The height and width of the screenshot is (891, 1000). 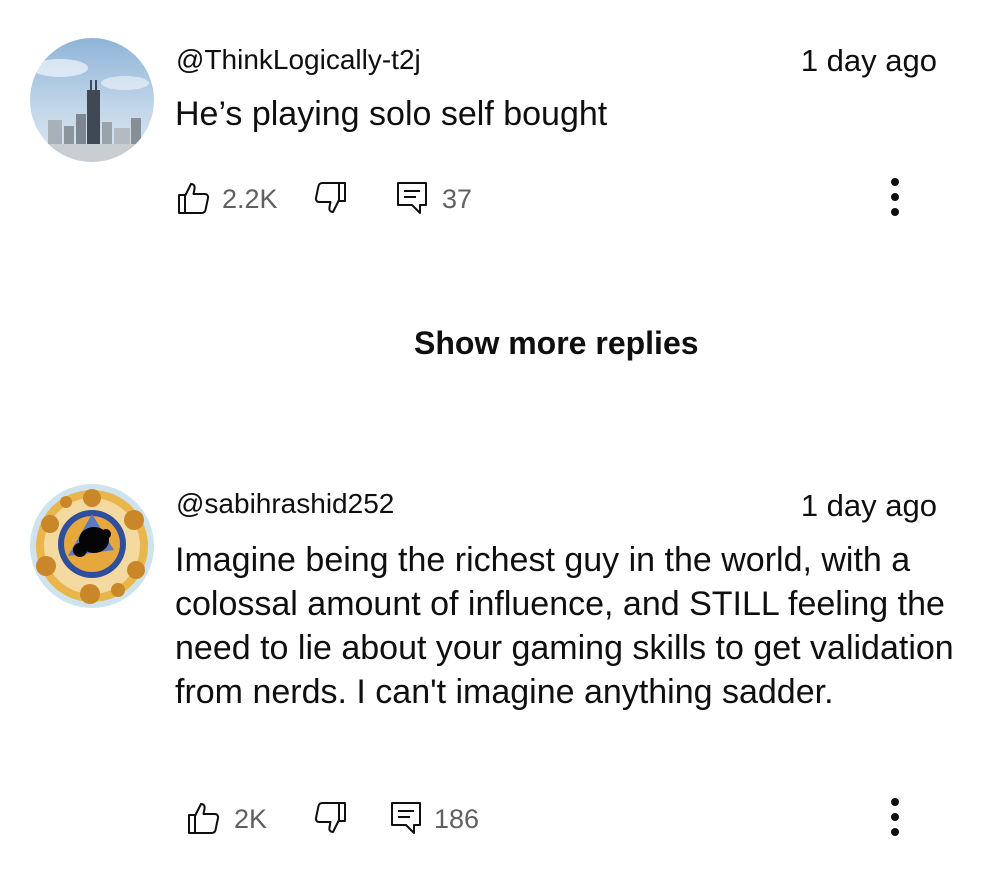 I want to click on fractal-avatar-icon, so click(x=92, y=546).